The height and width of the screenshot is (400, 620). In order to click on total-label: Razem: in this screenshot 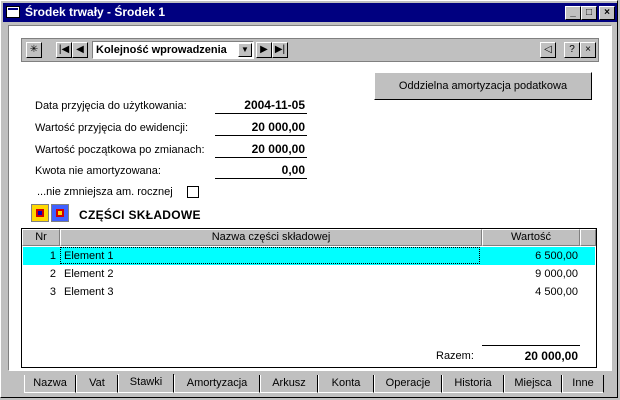, I will do `click(455, 356)`.